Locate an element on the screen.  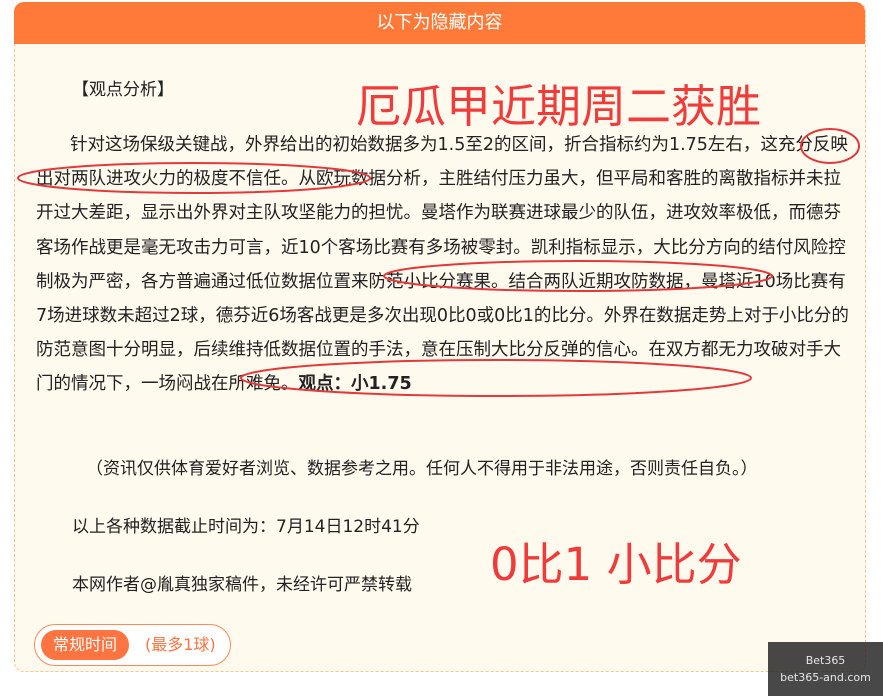
site-watermark: Bet365 bet365-and.com is located at coordinates (825, 669).